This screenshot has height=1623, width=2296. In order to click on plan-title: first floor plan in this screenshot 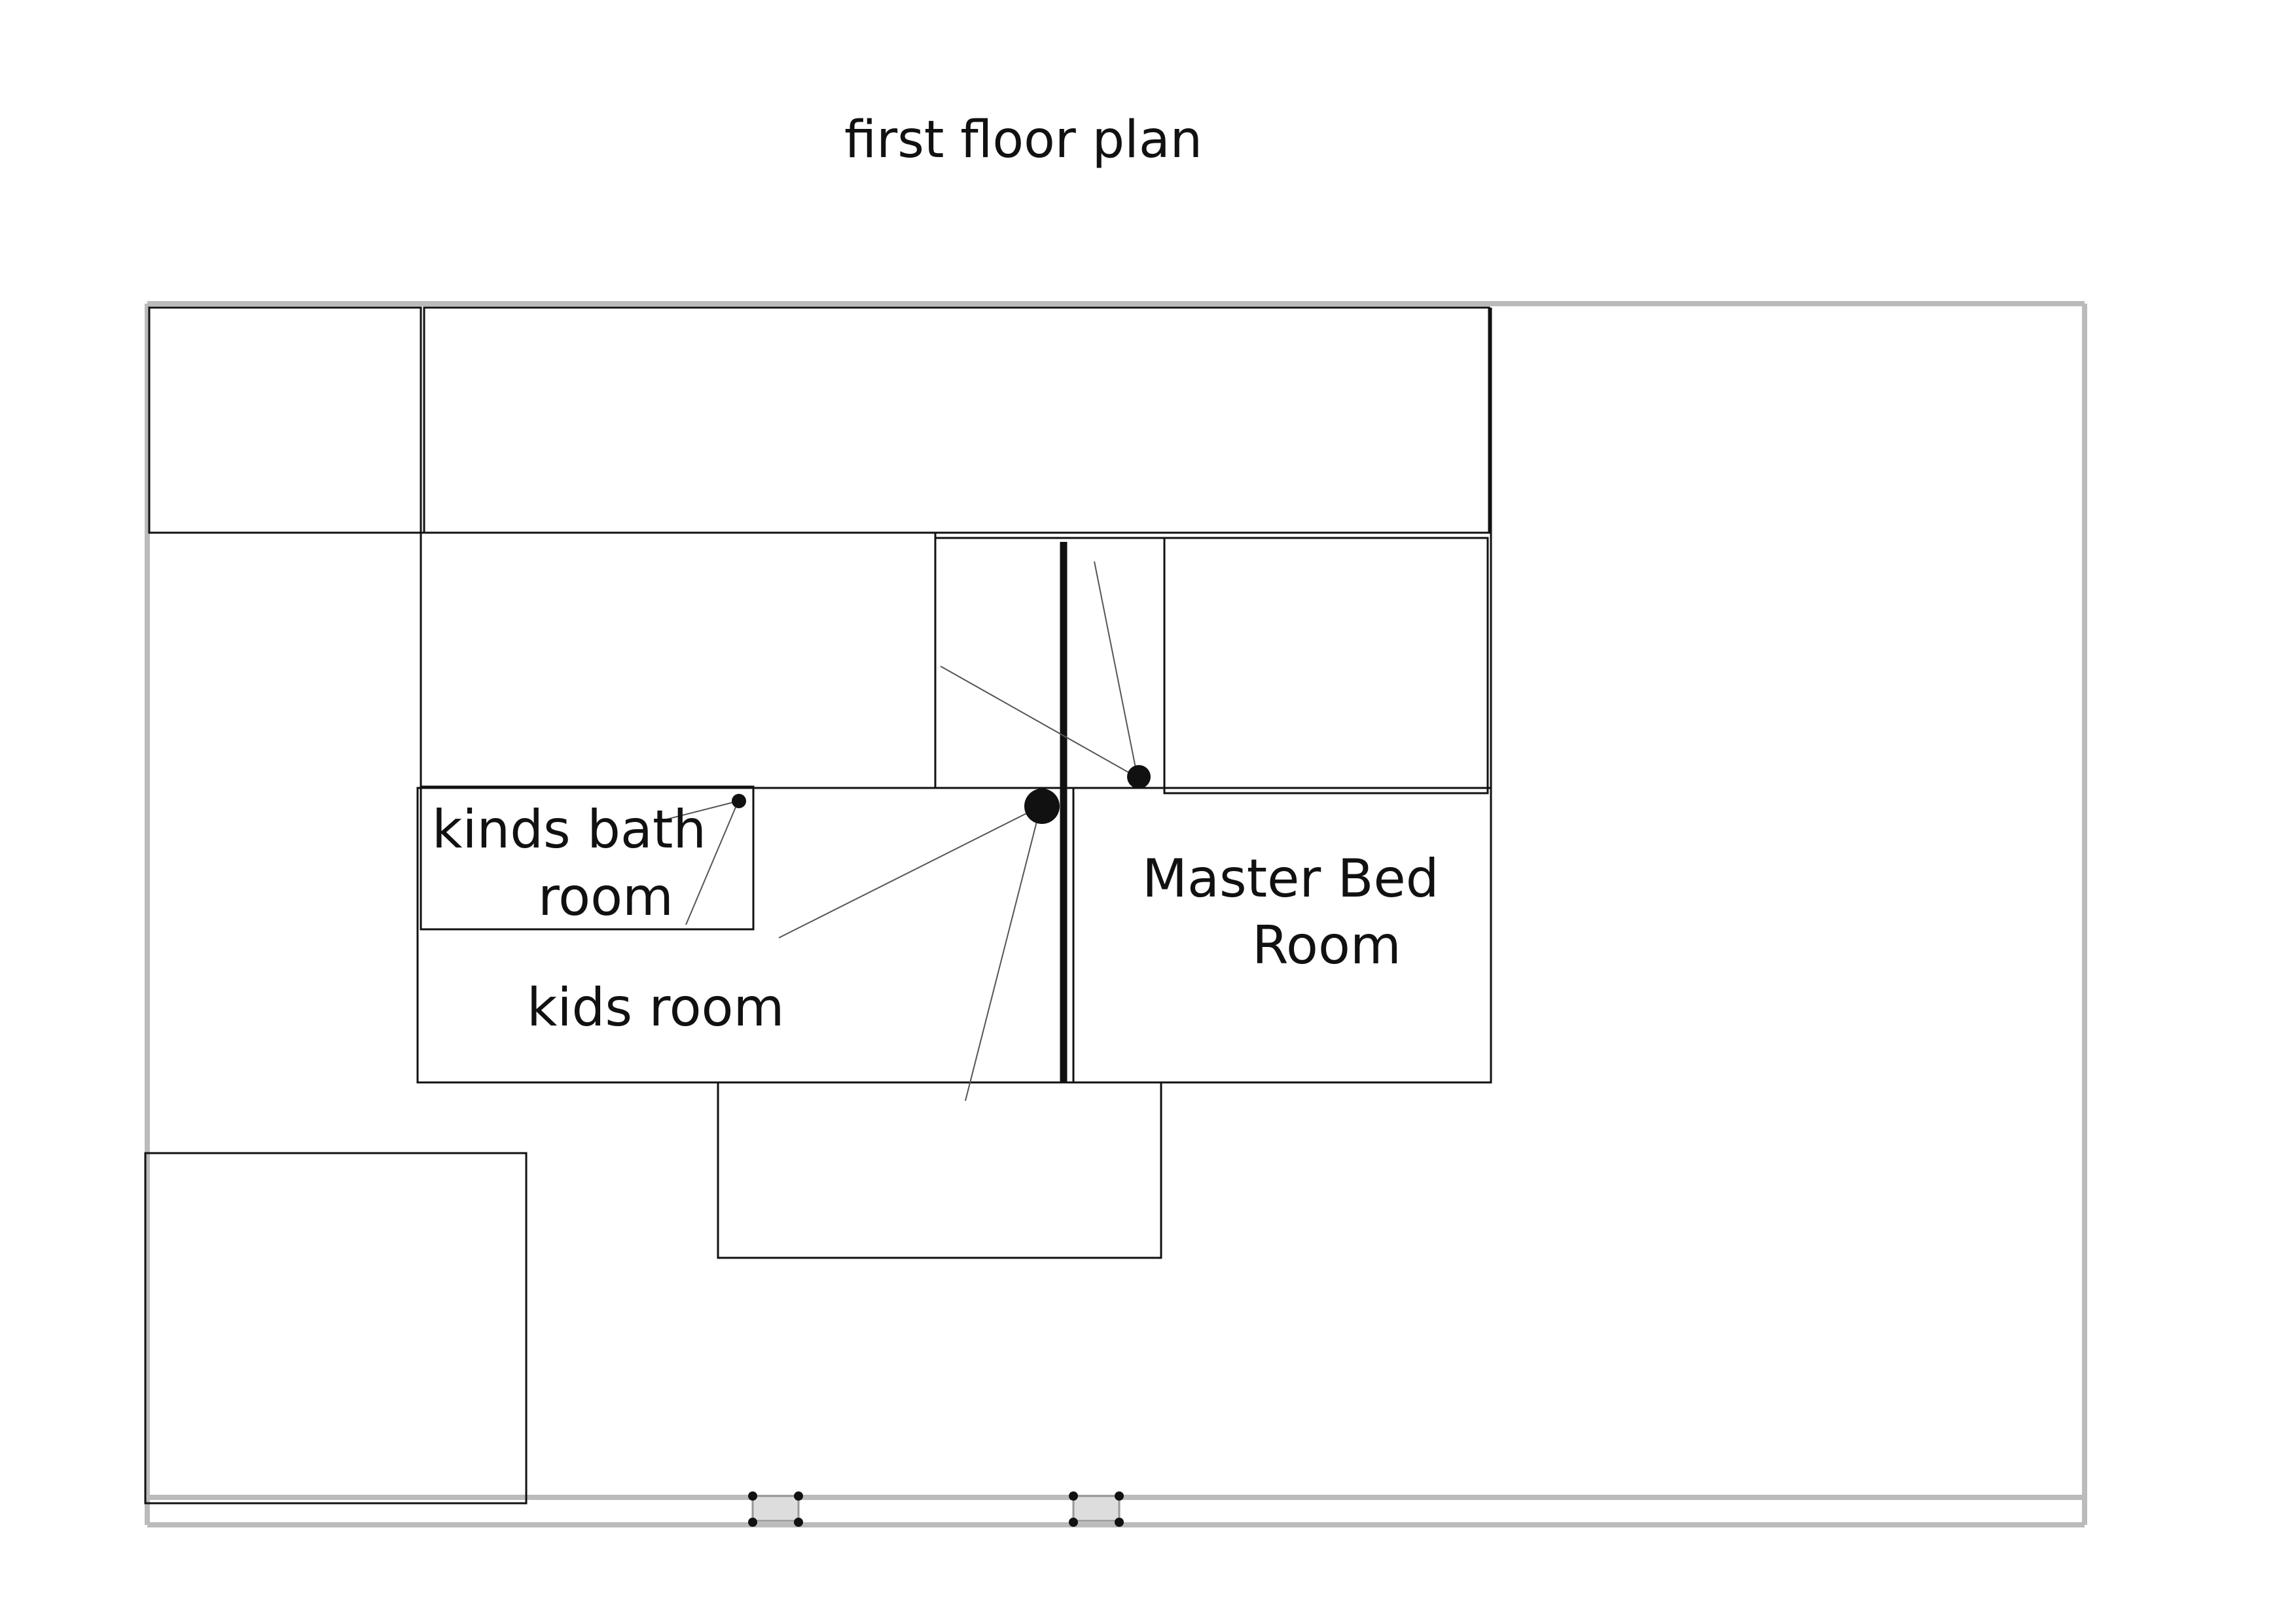, I will do `click(1023, 140)`.